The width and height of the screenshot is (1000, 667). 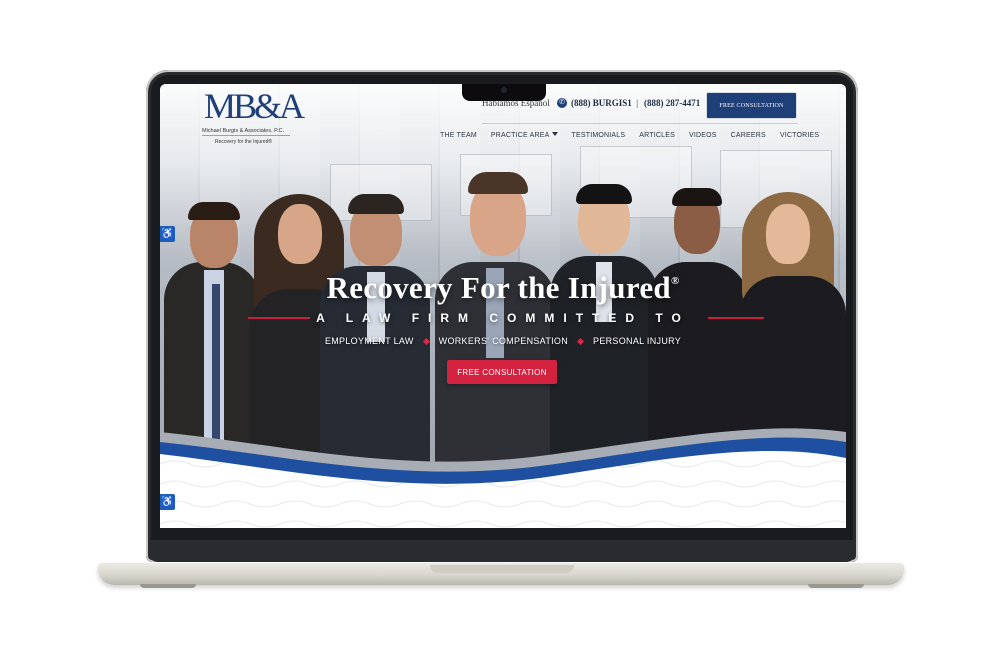 I want to click on service-personal-injury: PERSONAL INJURY, so click(x=637, y=341).